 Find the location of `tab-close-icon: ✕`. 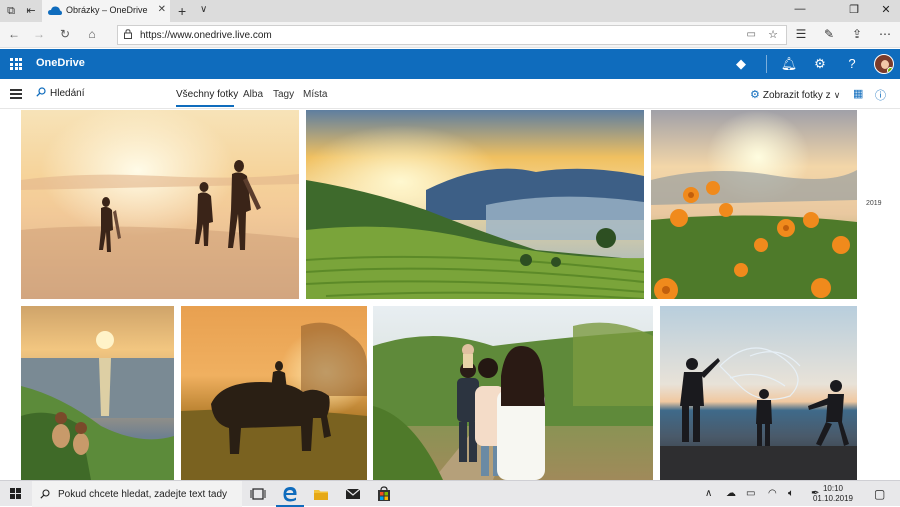

tab-close-icon: ✕ is located at coordinates (162, 9).